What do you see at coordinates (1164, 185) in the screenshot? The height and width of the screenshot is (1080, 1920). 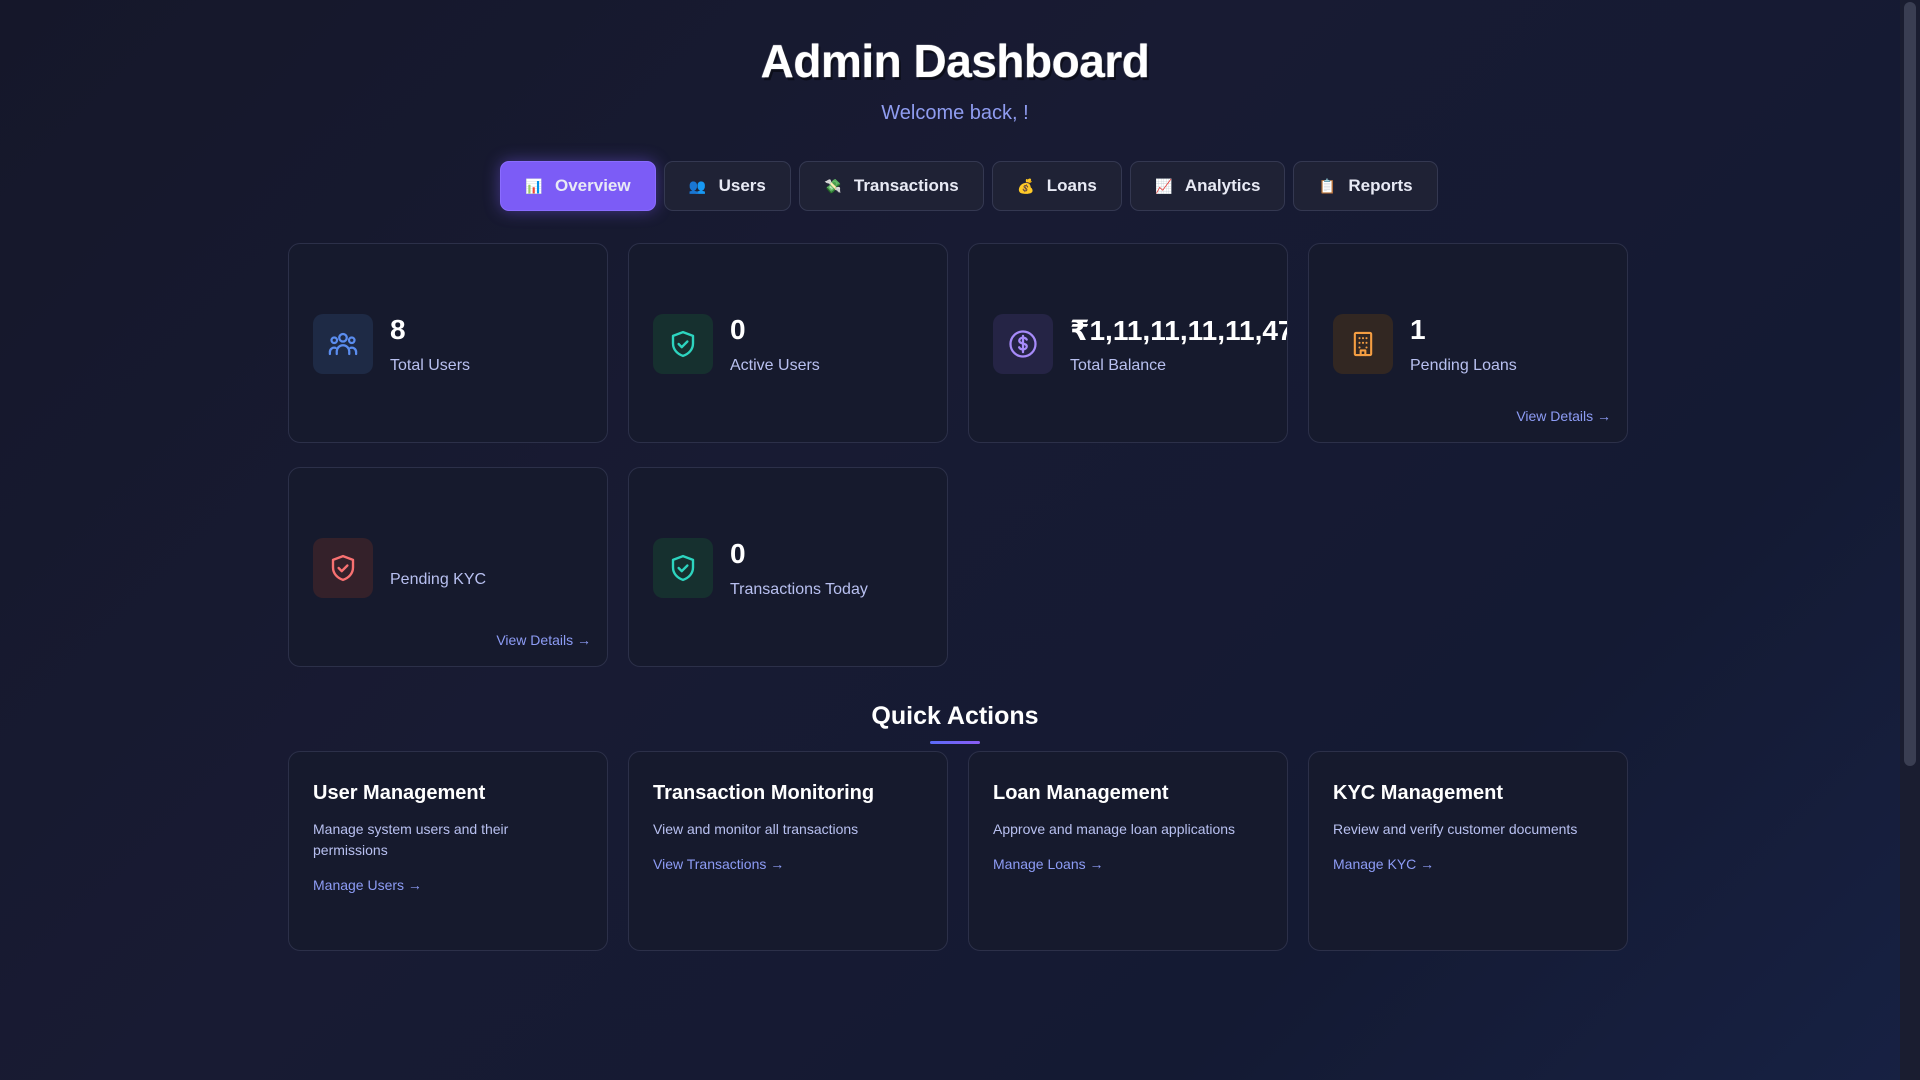 I see `trending-chart-icon: 📈` at bounding box center [1164, 185].